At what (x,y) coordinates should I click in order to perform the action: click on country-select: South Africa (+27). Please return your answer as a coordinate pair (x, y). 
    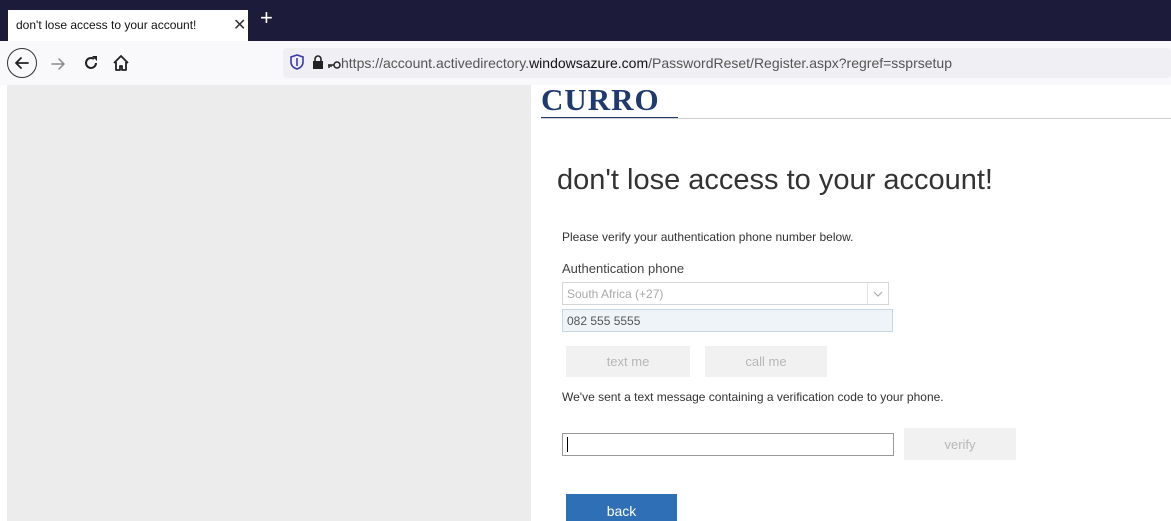
    Looking at the image, I should click on (725, 293).